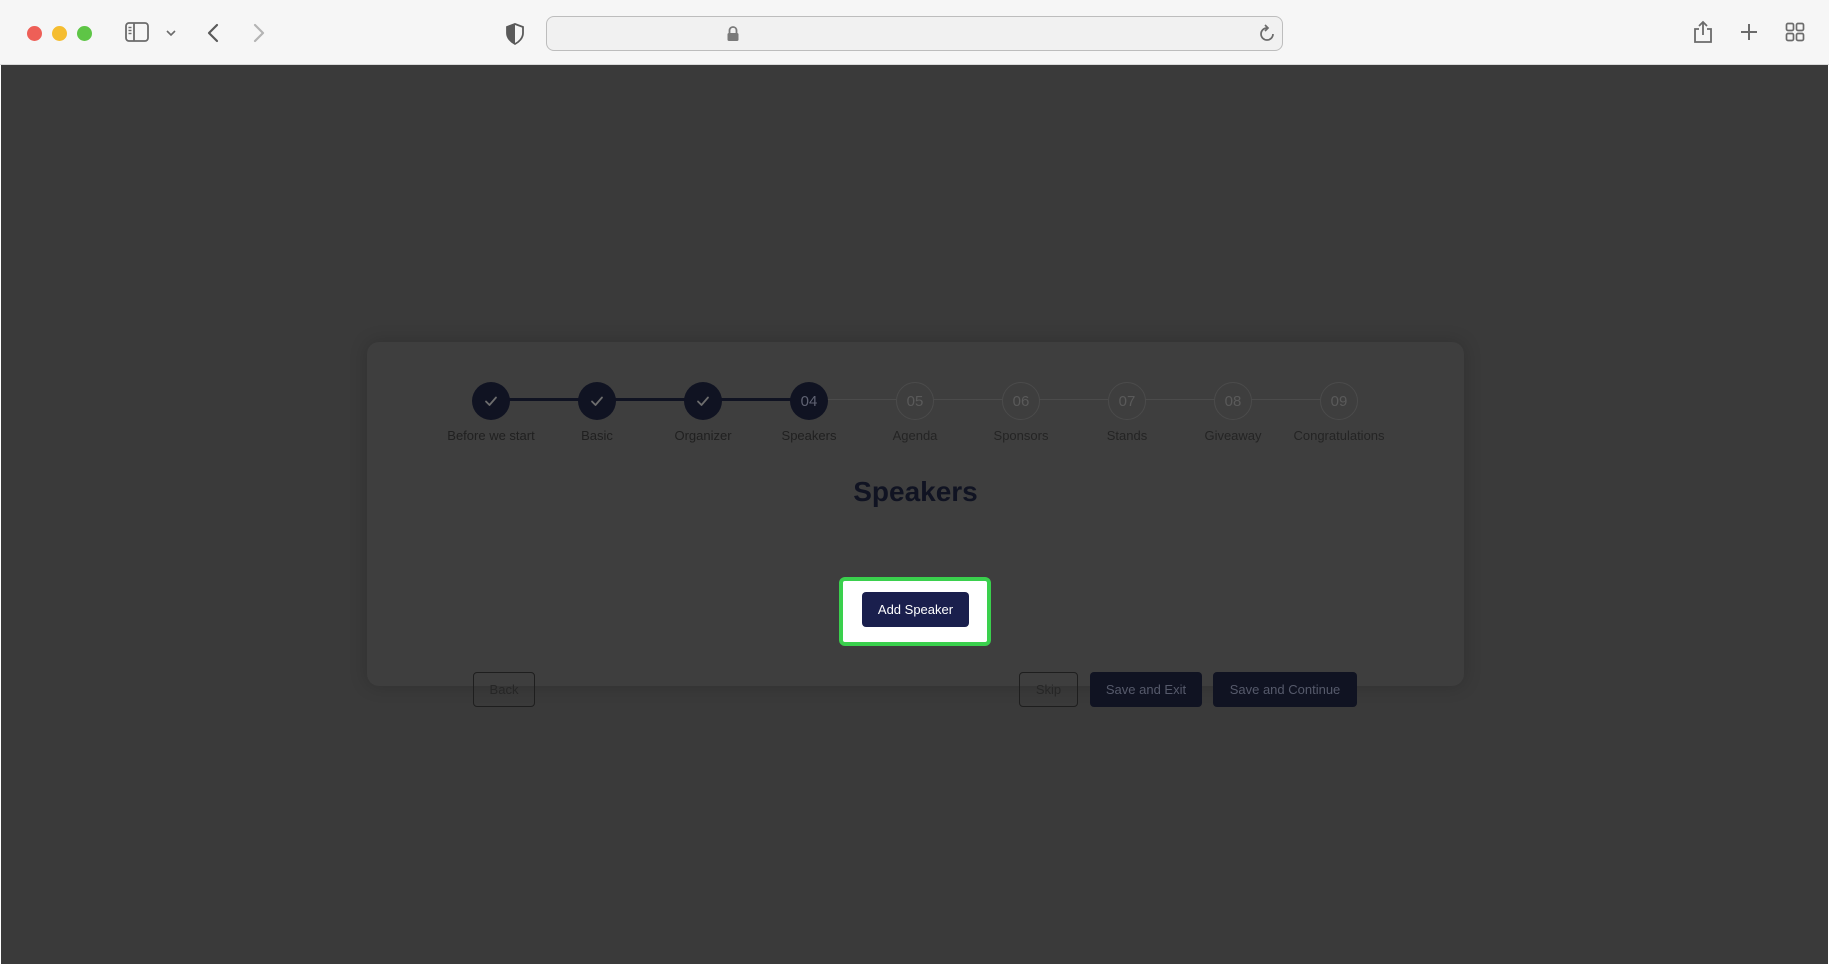 This screenshot has height=966, width=1829. I want to click on step-before-we-start: Before we start, so click(491, 412).